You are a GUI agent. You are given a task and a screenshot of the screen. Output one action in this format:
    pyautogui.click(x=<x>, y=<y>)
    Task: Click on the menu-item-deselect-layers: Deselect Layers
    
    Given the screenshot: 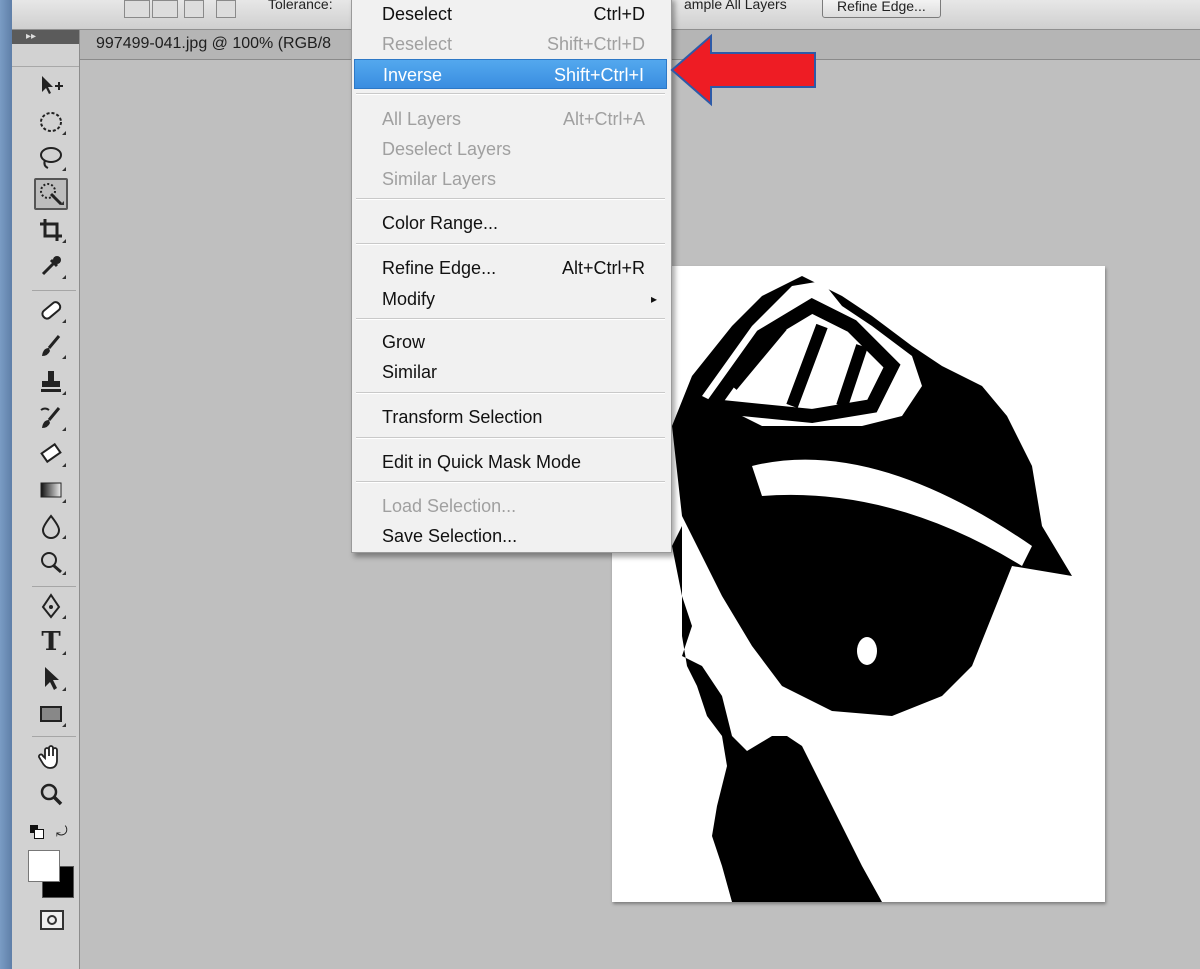 What is the action you would take?
    pyautogui.click(x=510, y=149)
    